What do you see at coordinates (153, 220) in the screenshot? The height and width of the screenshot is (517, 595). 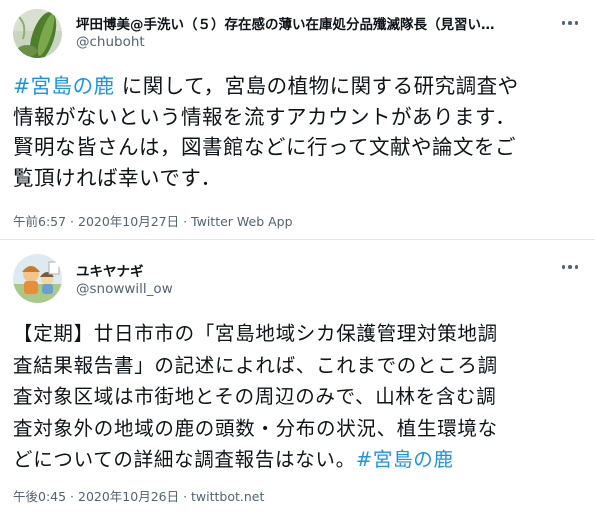 I see `timestamp: 午前6:57 · 2020年10月27日 · Twitter Web App` at bounding box center [153, 220].